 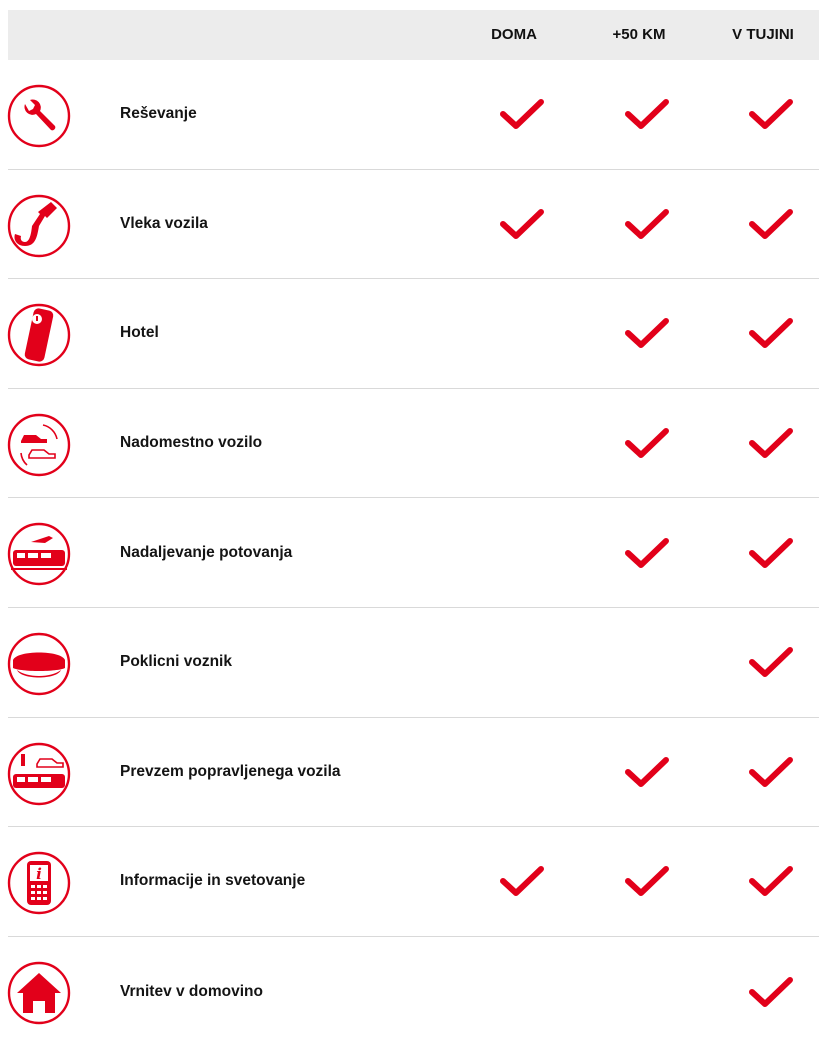 I want to click on plane-train-icon, so click(x=39, y=554).